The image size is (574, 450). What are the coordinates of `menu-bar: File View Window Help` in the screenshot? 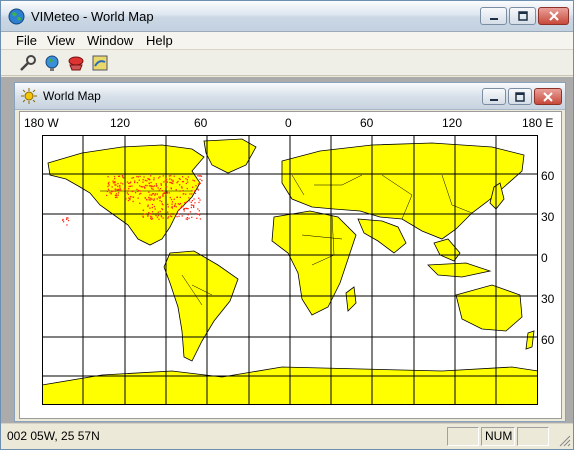 It's located at (287, 41).